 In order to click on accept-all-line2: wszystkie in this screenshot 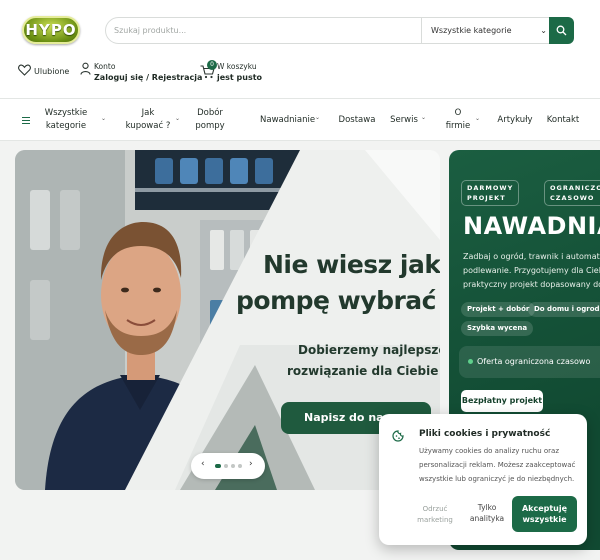, I will do `click(544, 519)`.